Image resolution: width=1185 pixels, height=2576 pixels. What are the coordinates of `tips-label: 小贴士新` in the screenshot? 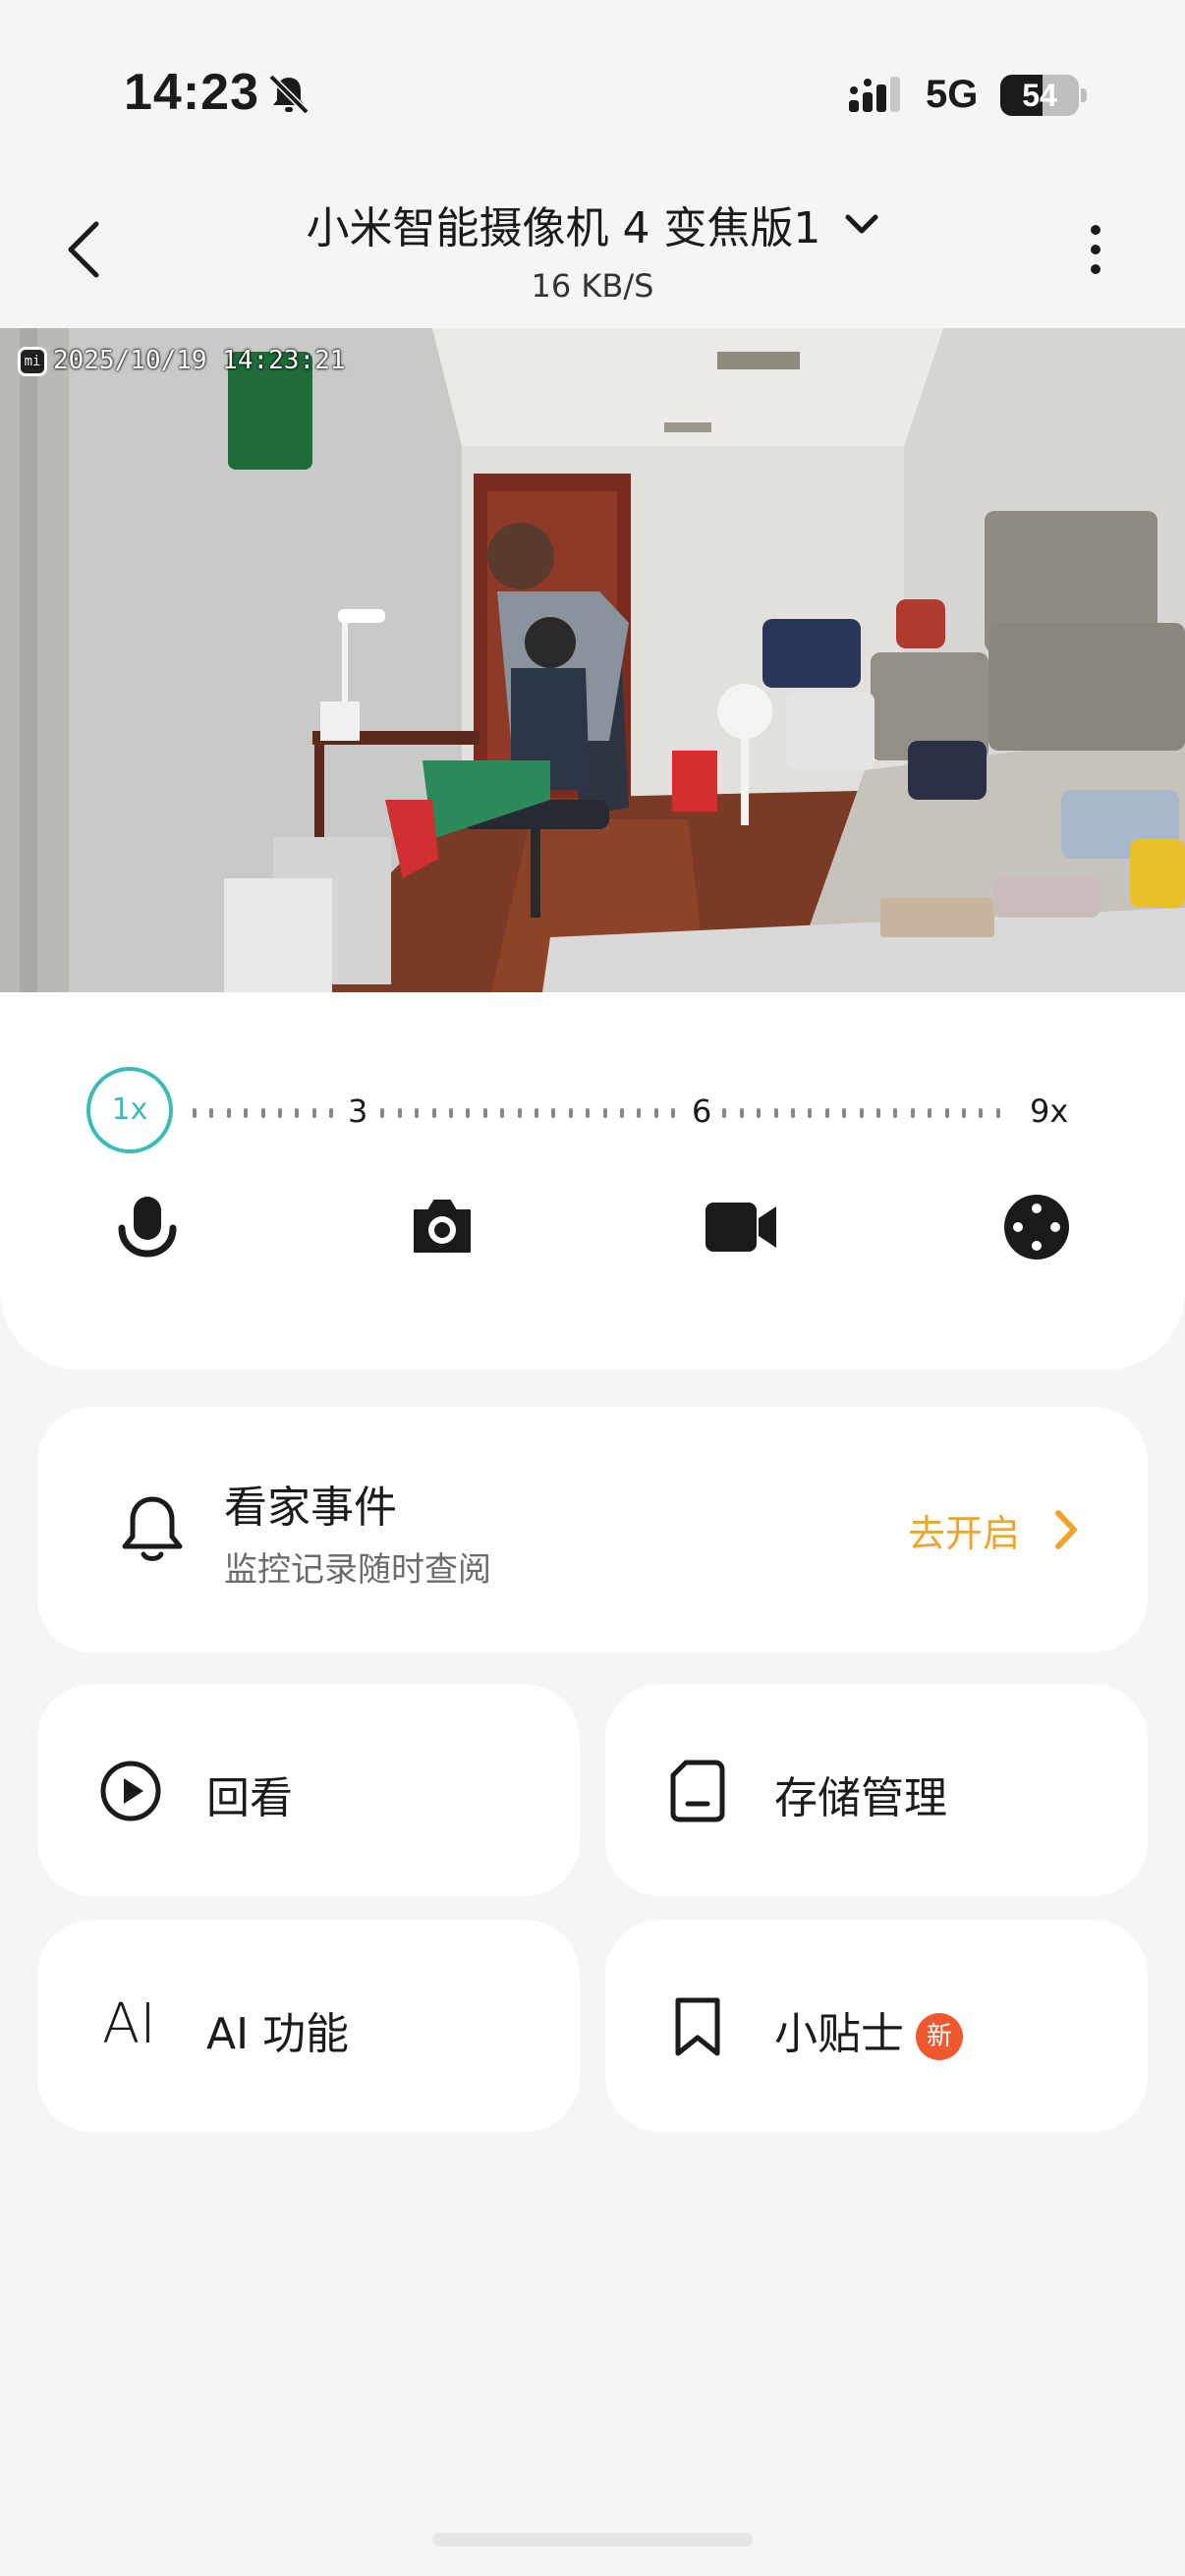 It's located at (869, 2029).